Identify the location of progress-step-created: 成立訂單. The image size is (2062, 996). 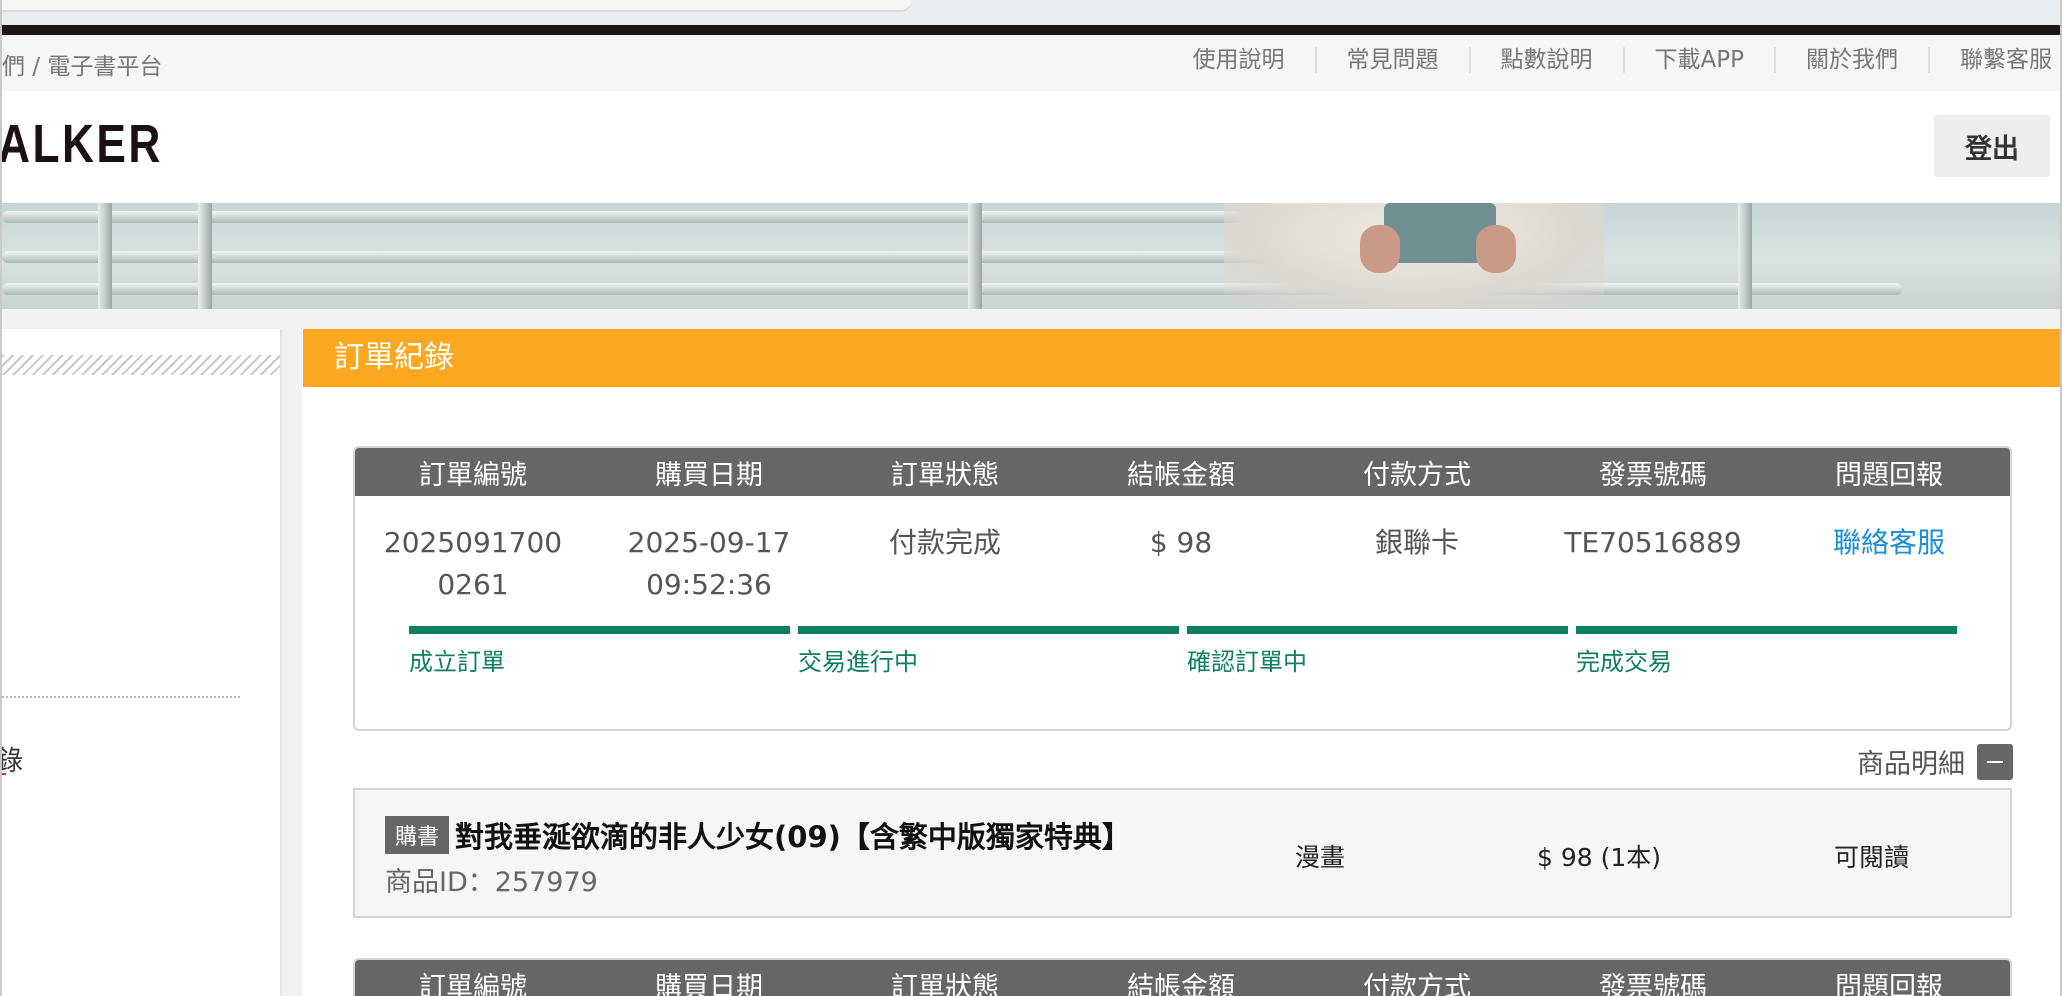
(599, 656).